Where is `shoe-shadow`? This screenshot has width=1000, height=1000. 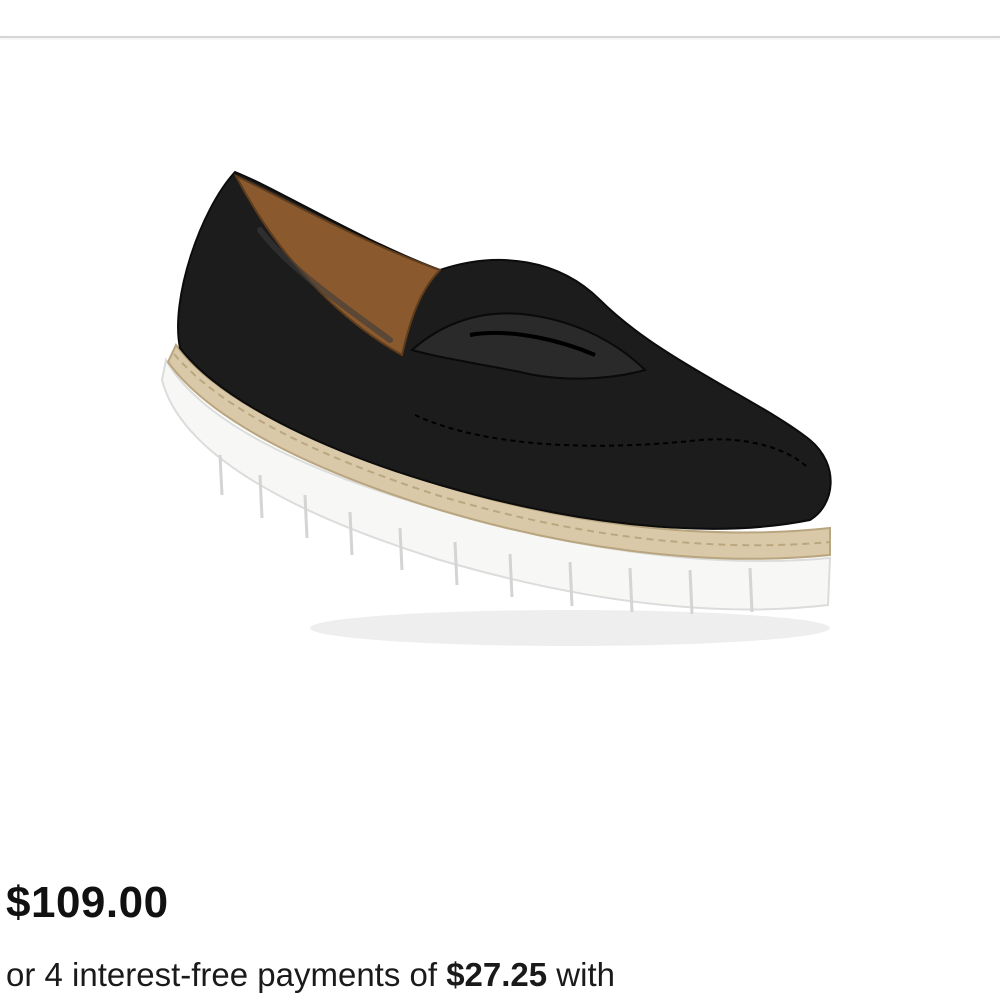
shoe-shadow is located at coordinates (570, 628).